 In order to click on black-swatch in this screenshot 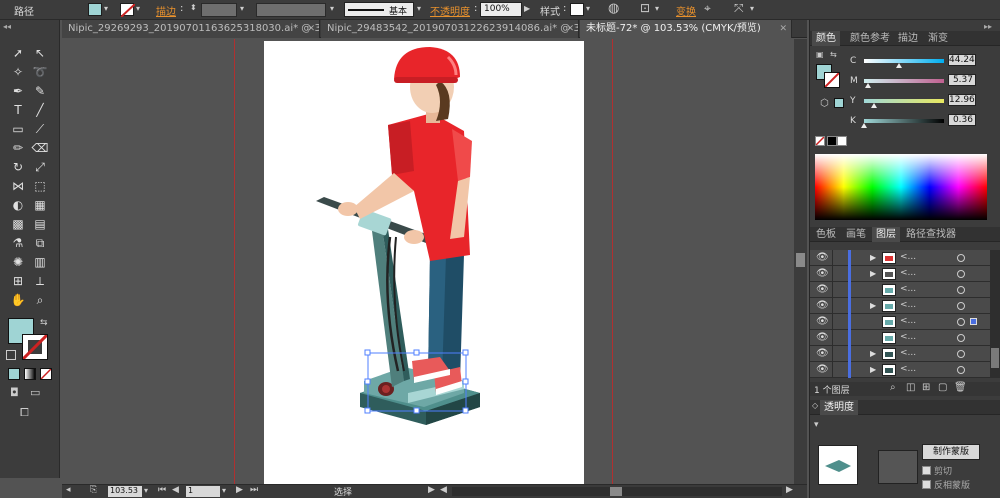, I will do `click(832, 141)`.